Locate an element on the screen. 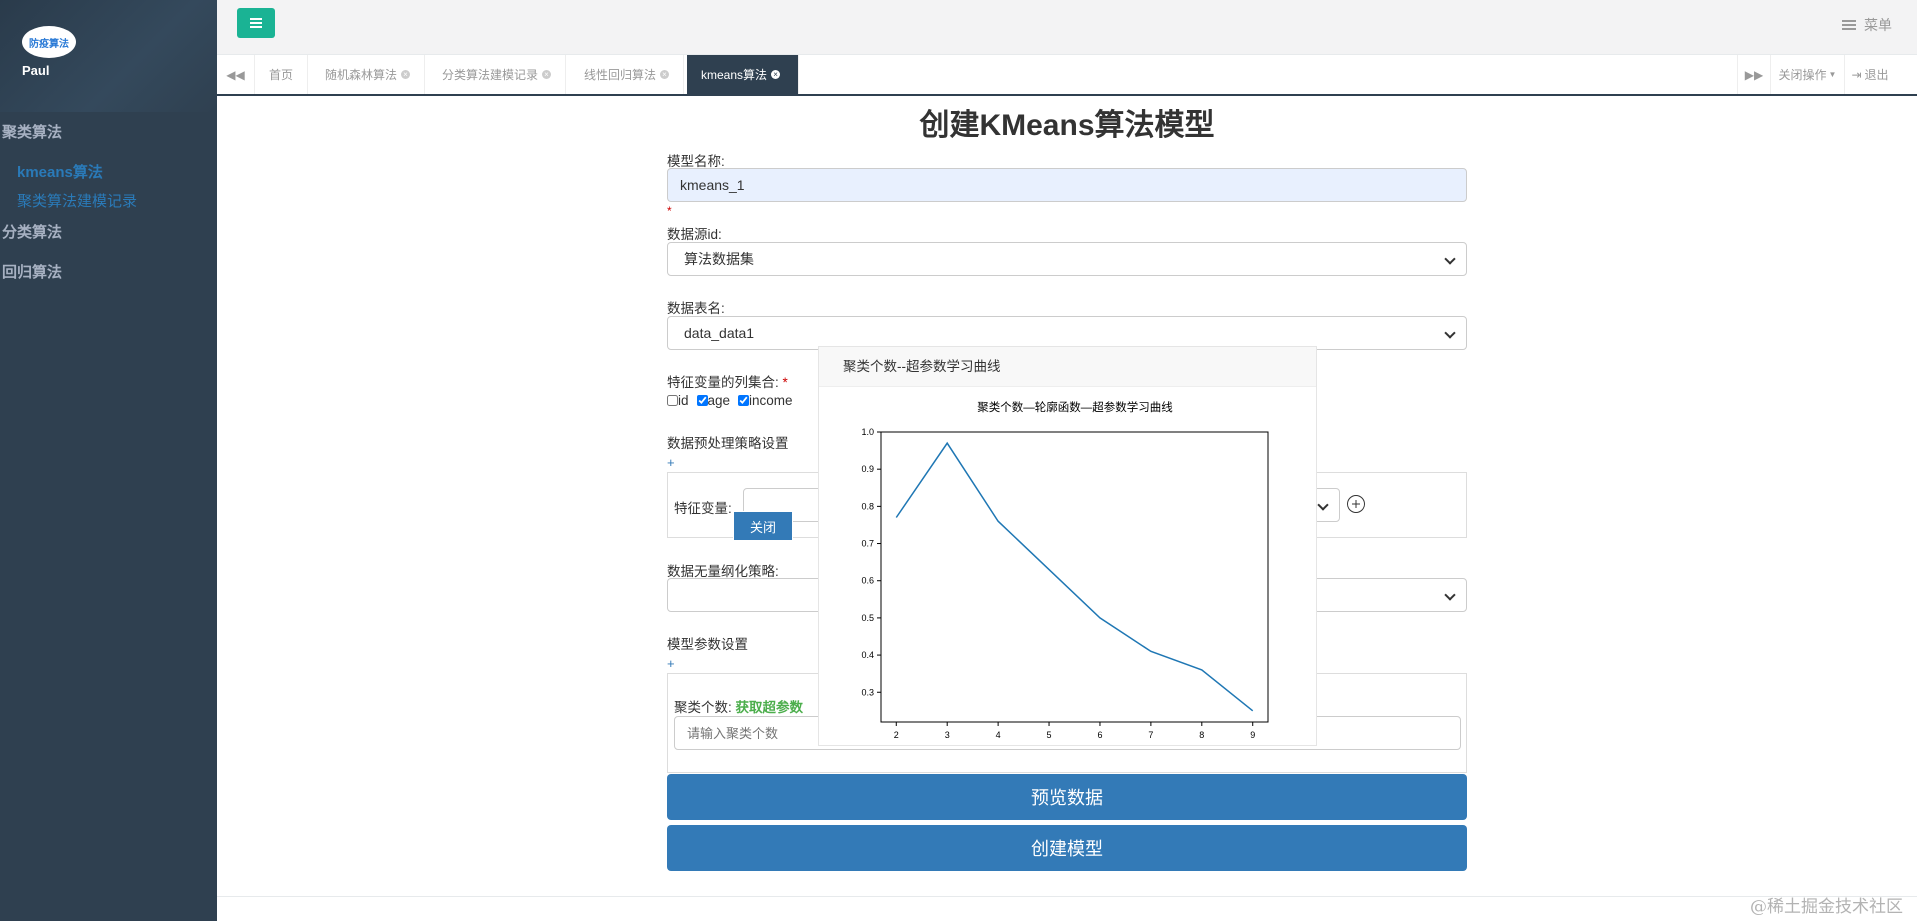  close-operations-dropdown: 关闭操作 ▼ is located at coordinates (1808, 74).